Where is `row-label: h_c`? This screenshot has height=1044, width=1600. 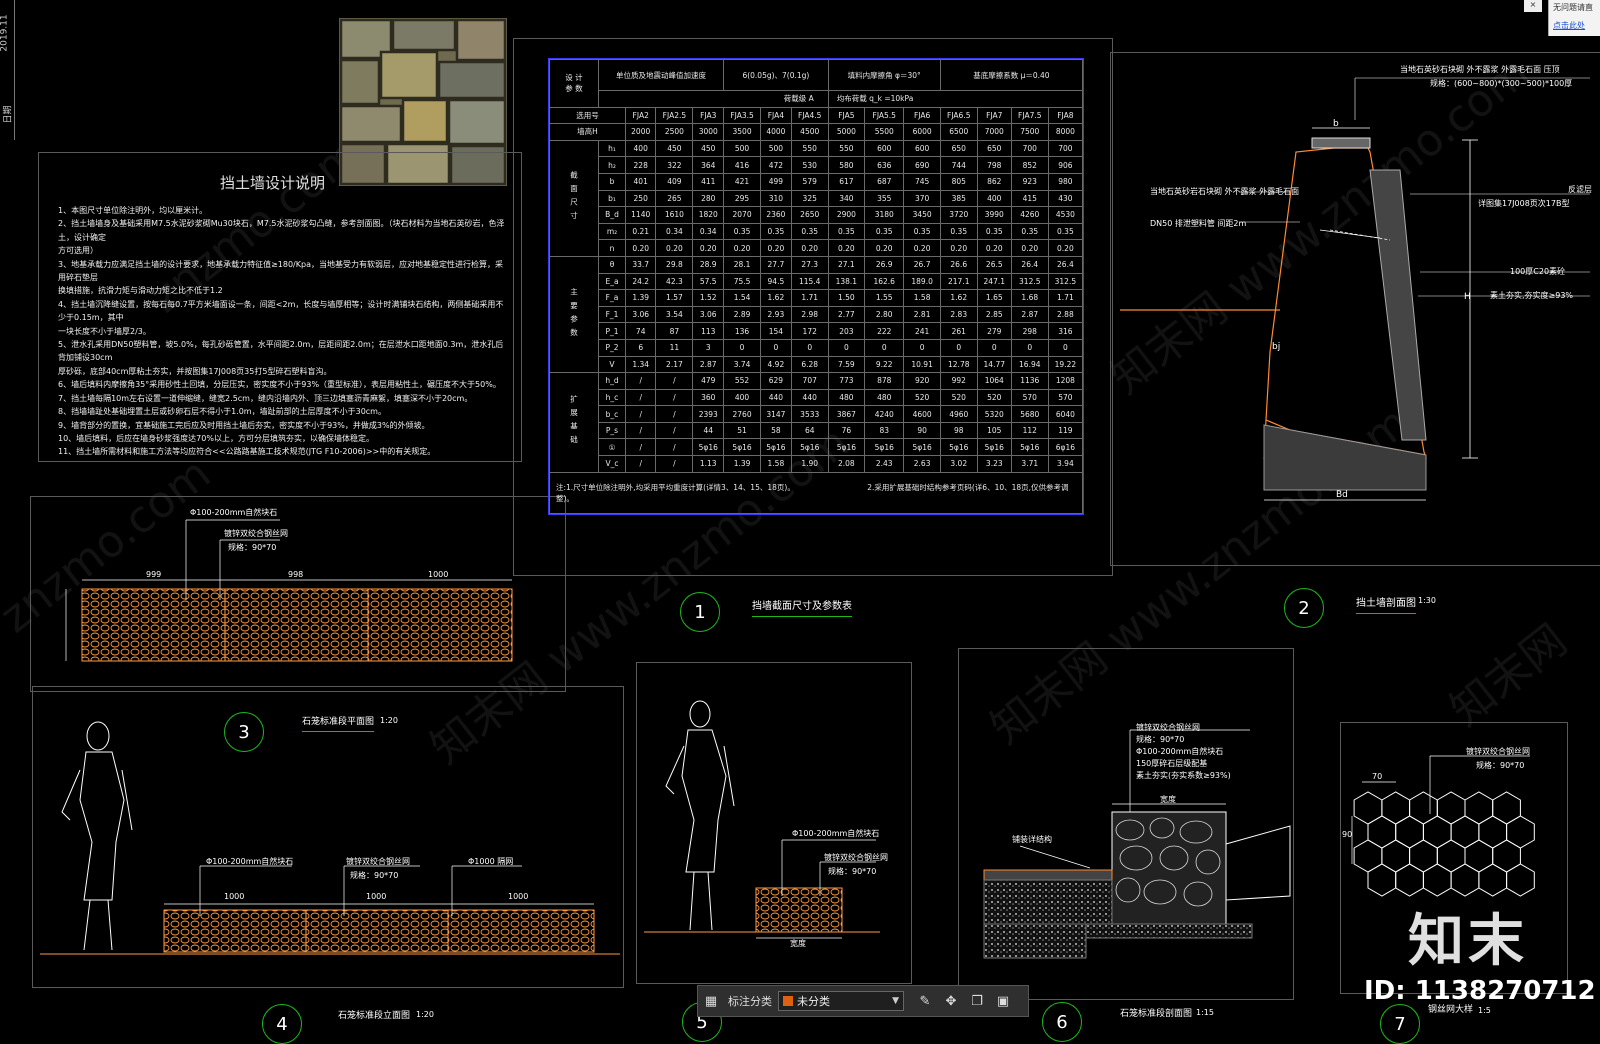 row-label: h_c is located at coordinates (612, 397).